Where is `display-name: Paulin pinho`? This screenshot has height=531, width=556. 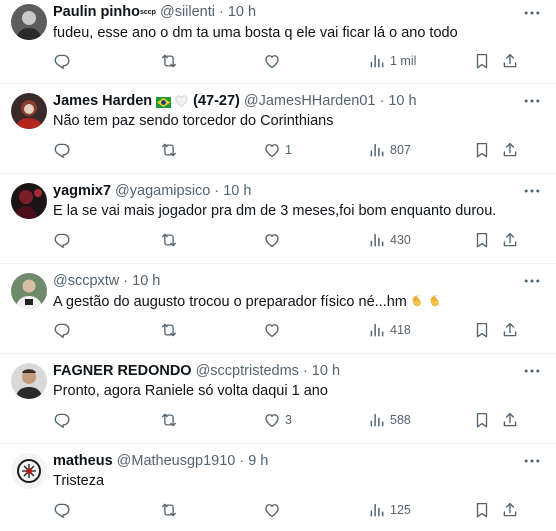
display-name: Paulin pinho is located at coordinates (96, 12).